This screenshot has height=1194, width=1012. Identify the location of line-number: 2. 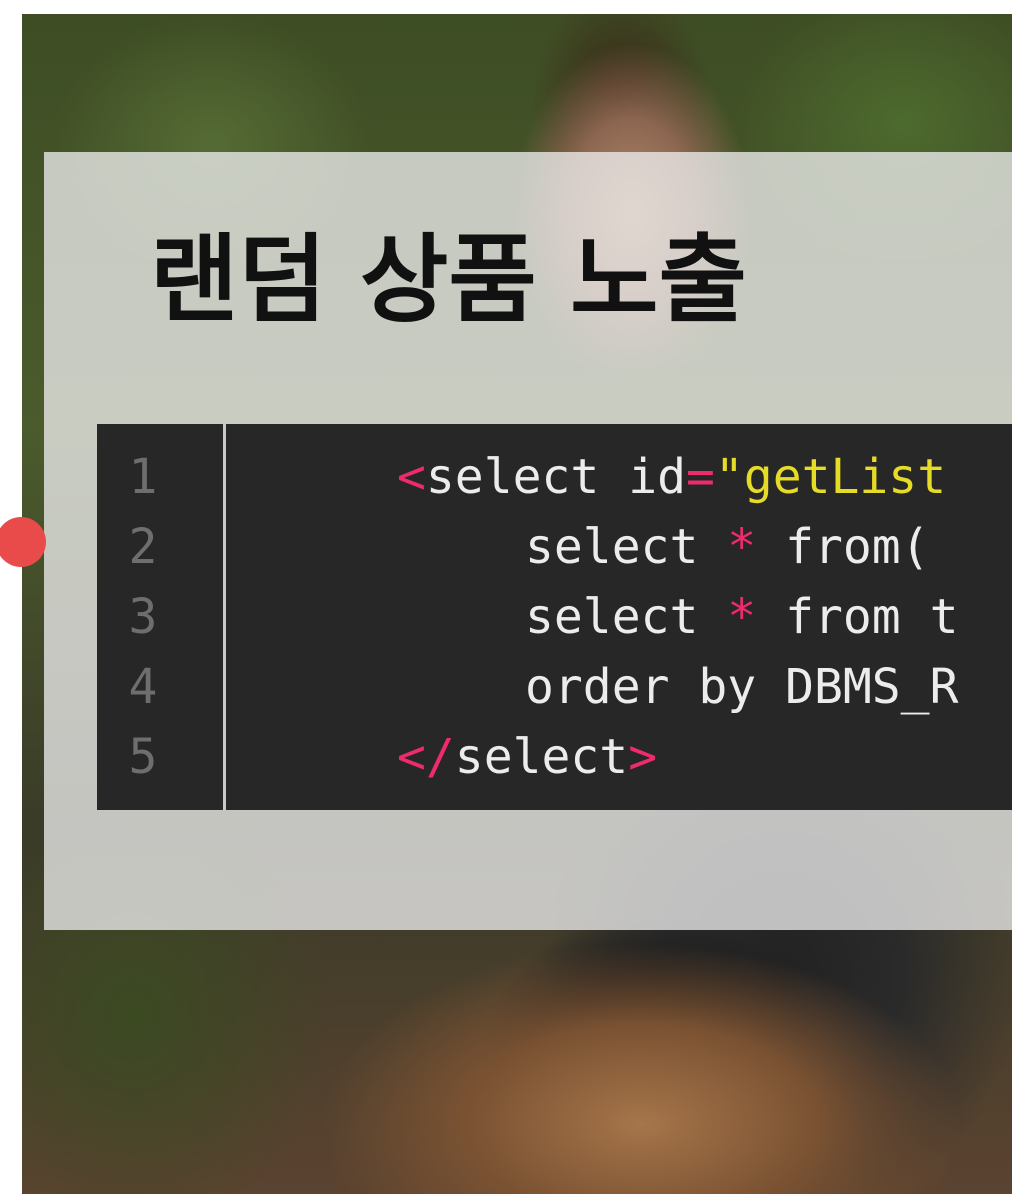
(143, 547).